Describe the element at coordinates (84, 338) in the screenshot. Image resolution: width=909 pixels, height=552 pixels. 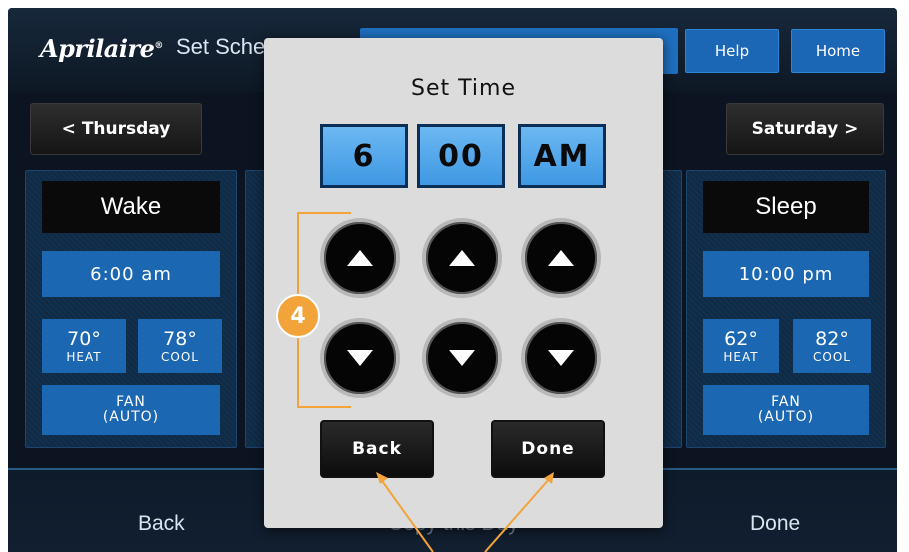
I see `heat-value: 70°` at that location.